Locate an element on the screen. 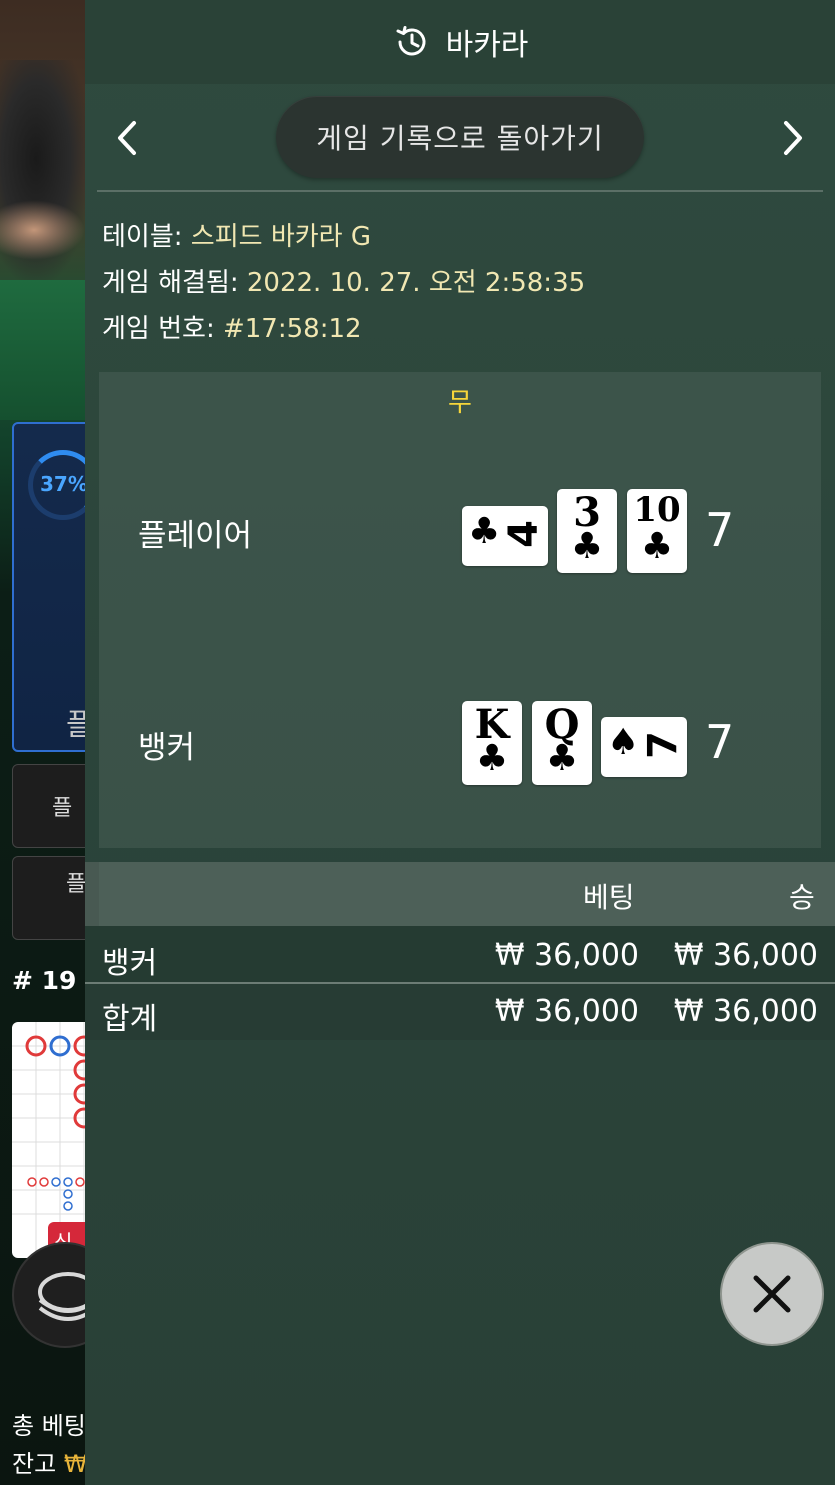  banker-card-2: Q ♣ is located at coordinates (562, 743).